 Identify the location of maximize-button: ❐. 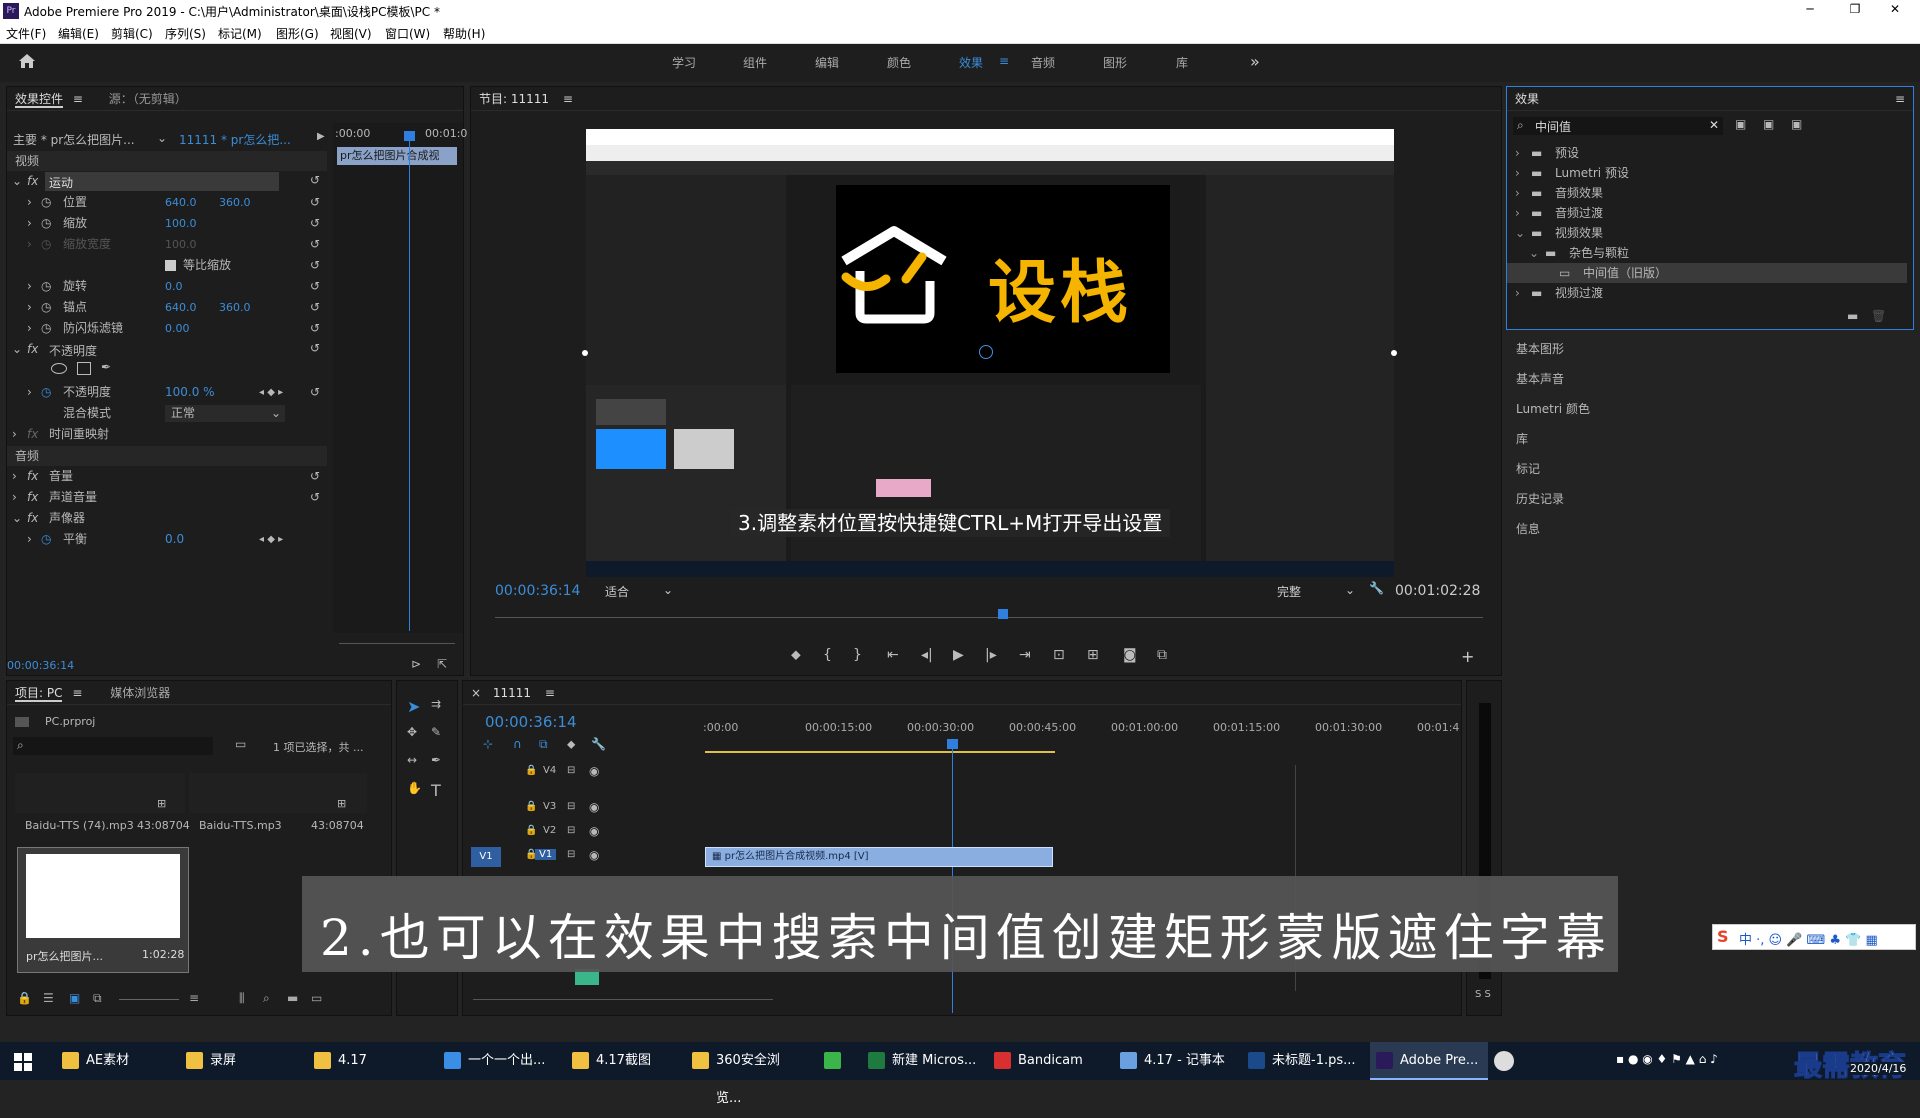
(1855, 9).